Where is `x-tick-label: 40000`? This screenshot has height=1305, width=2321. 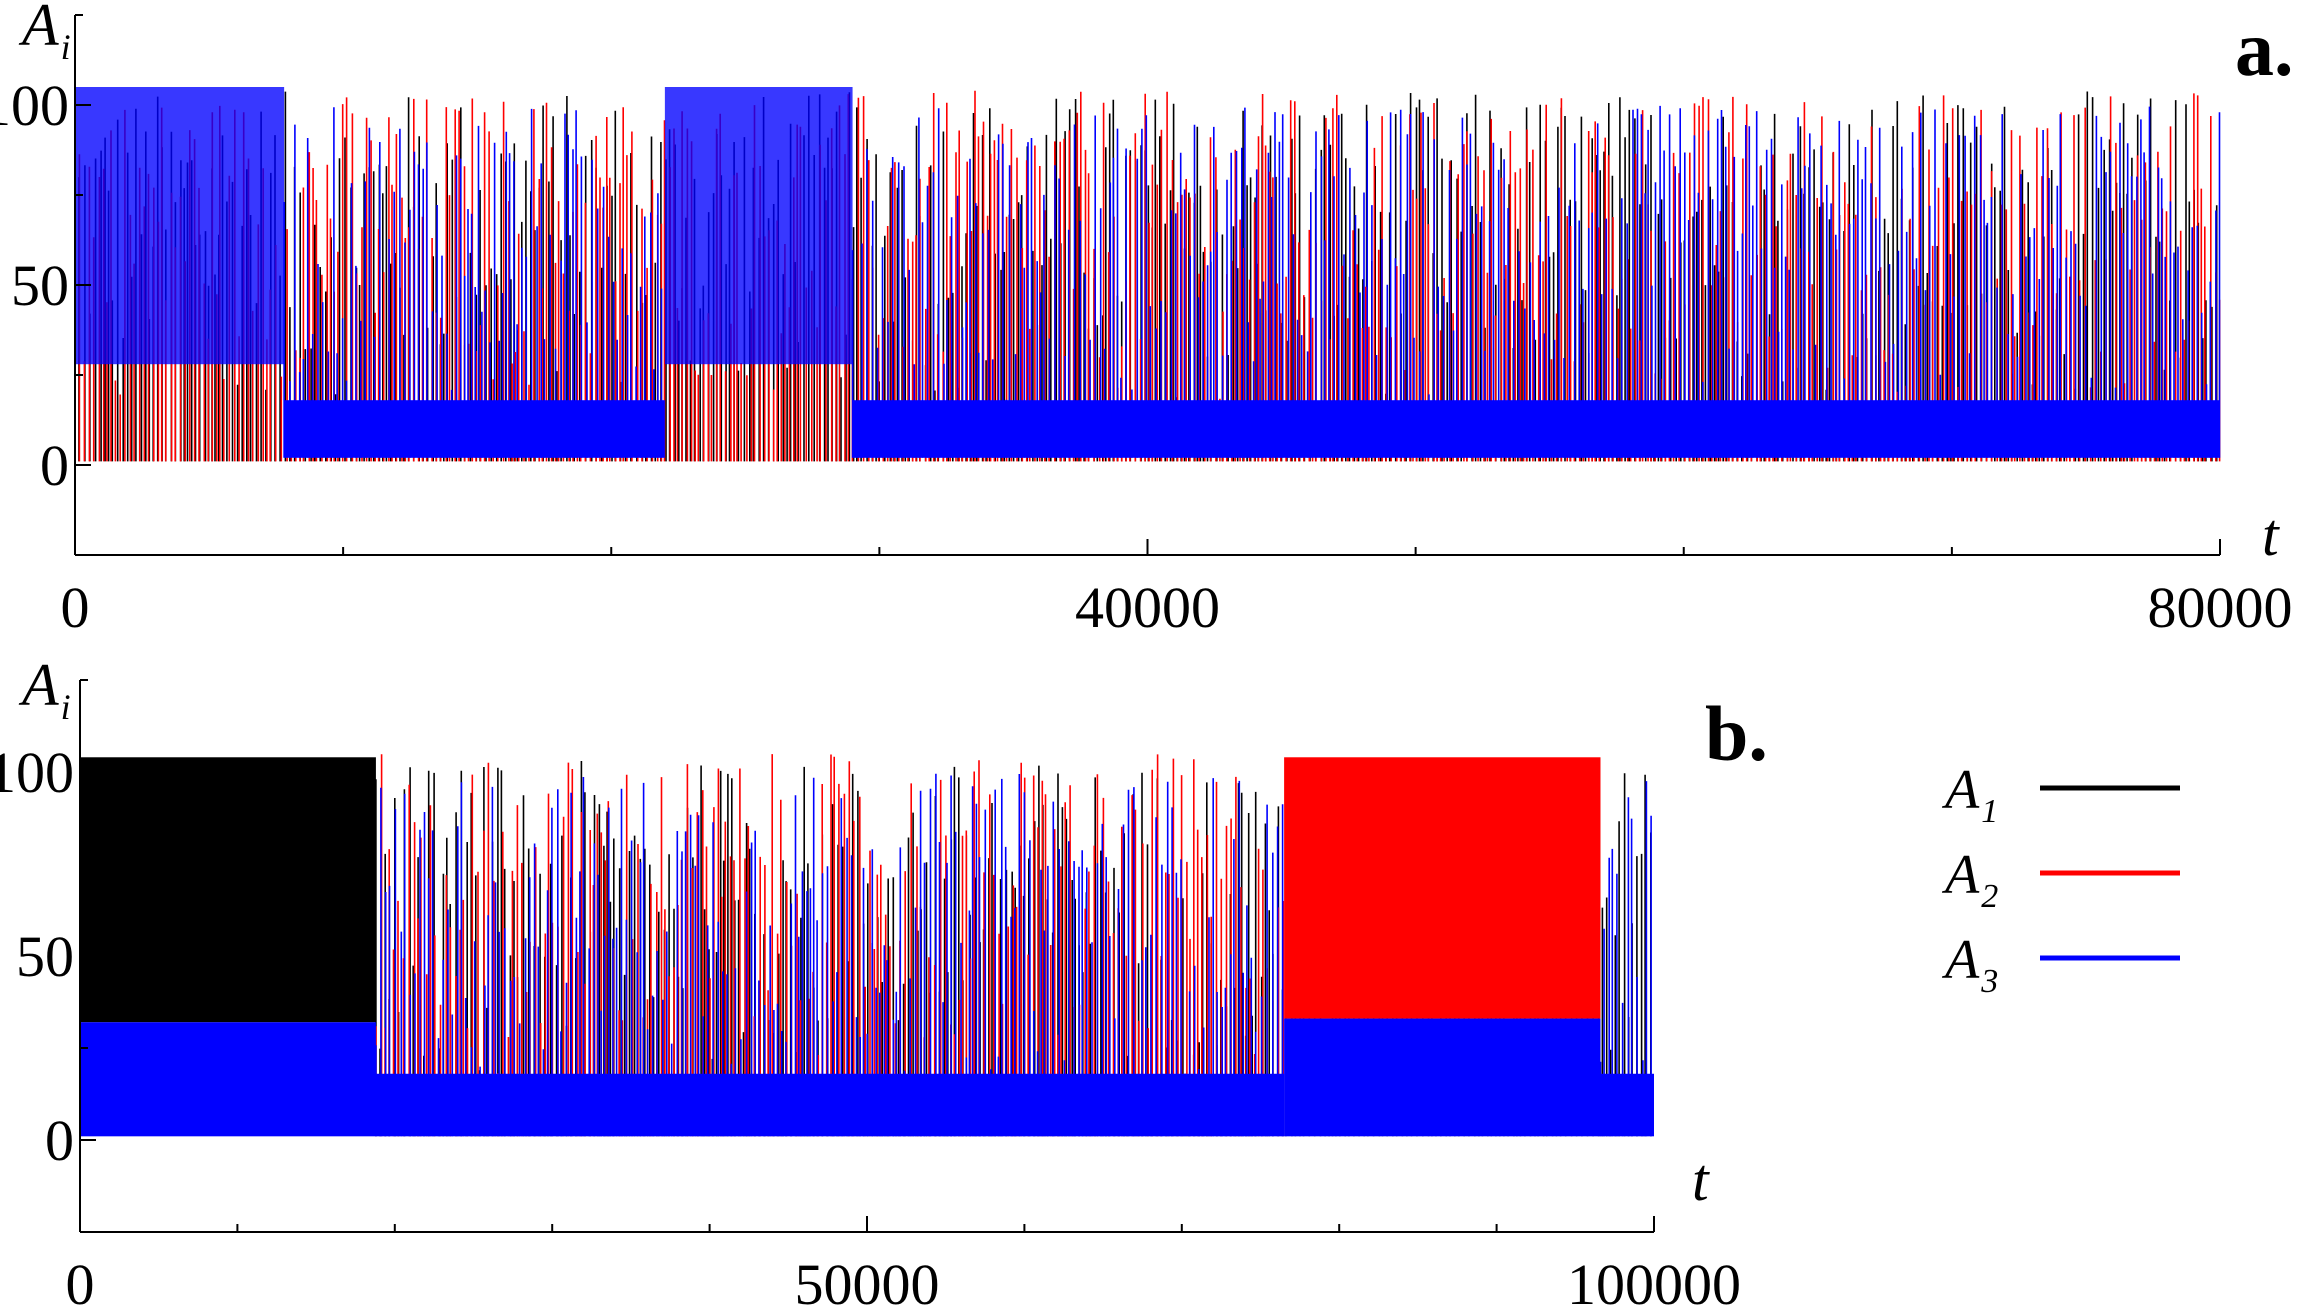 x-tick-label: 40000 is located at coordinates (1147, 607).